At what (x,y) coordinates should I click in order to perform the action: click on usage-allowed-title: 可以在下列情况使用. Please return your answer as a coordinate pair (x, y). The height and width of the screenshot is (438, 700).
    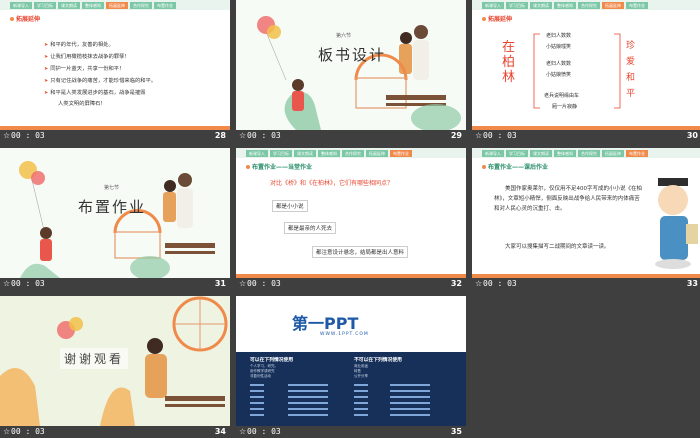
    Looking at the image, I should click on (272, 360).